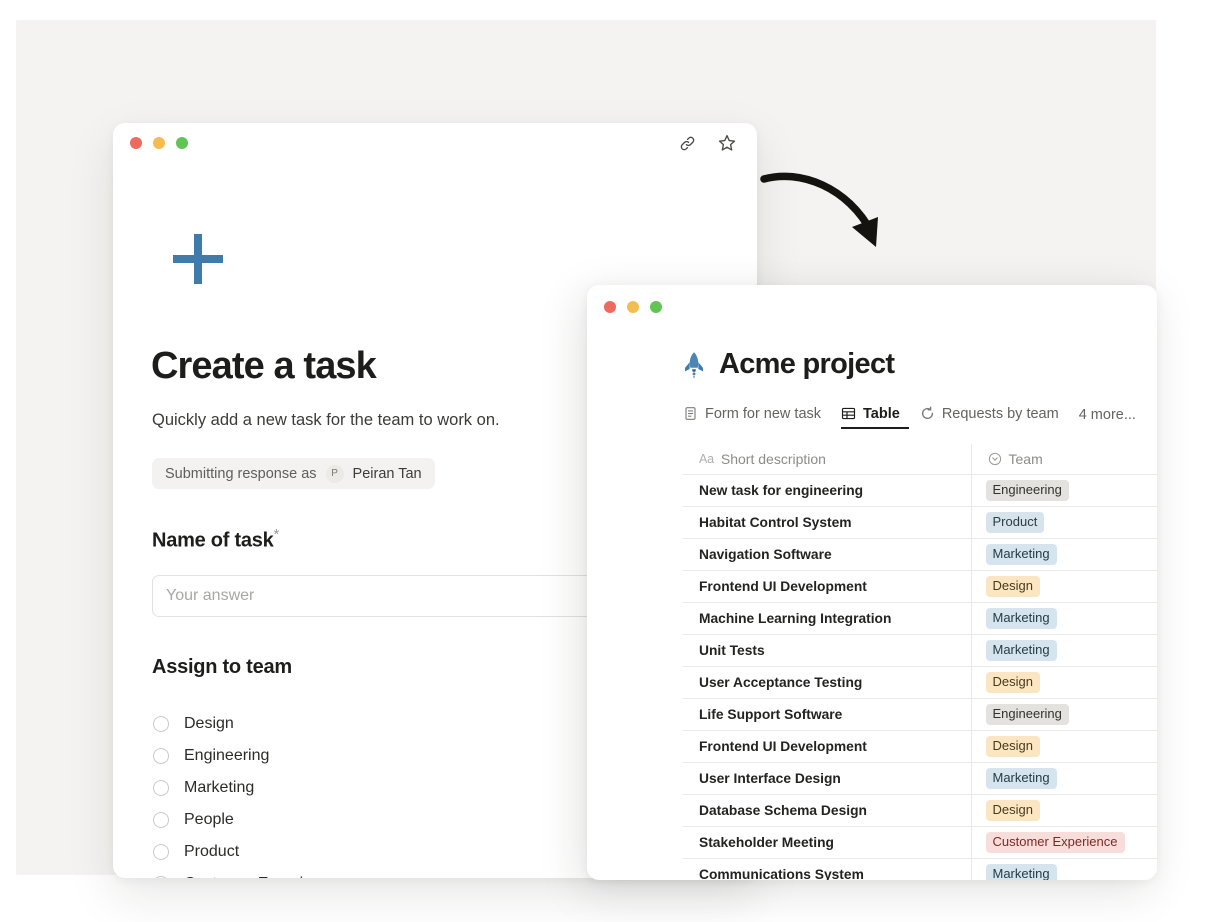 This screenshot has height=922, width=1218. What do you see at coordinates (264, 366) in the screenshot?
I see `page-title: Create a task` at bounding box center [264, 366].